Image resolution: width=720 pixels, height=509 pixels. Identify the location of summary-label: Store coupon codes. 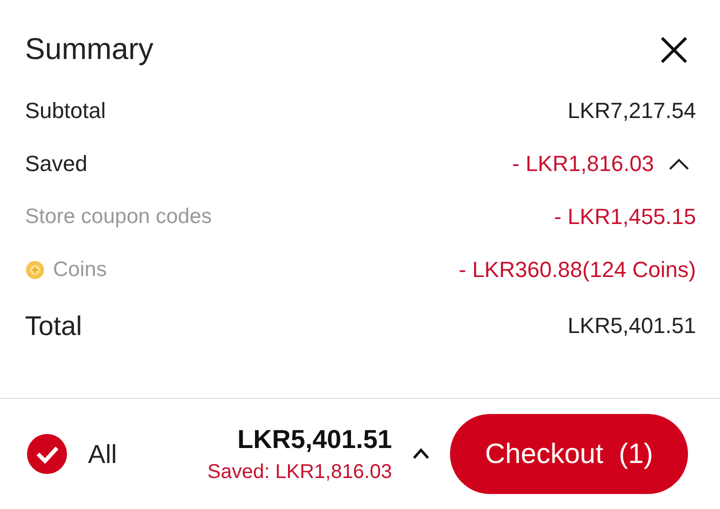
(118, 216).